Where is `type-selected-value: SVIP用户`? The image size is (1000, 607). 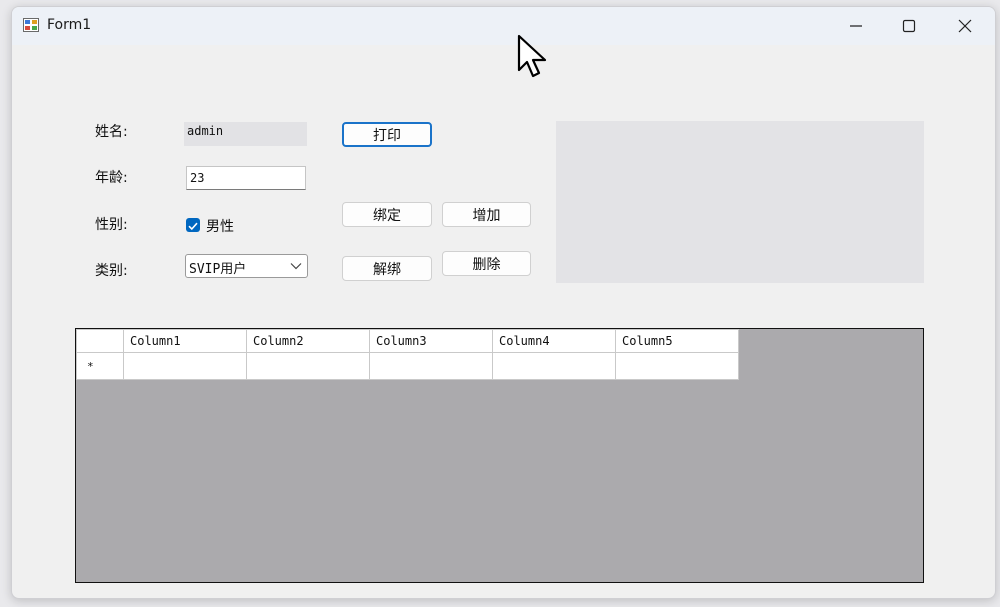 type-selected-value: SVIP用户 is located at coordinates (218, 269).